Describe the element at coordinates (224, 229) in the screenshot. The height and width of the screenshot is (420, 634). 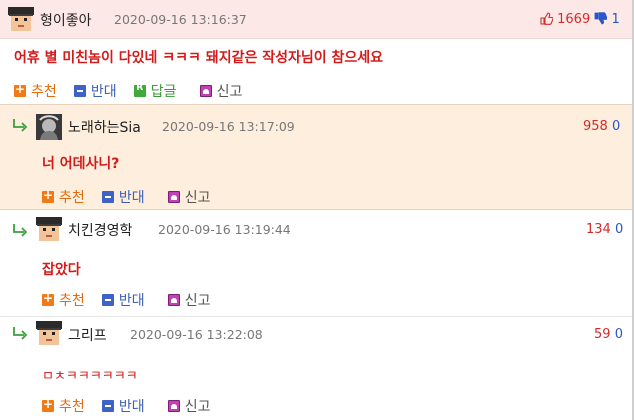
I see `comment-timestamp: 2020-09-16 13:19:44` at that location.